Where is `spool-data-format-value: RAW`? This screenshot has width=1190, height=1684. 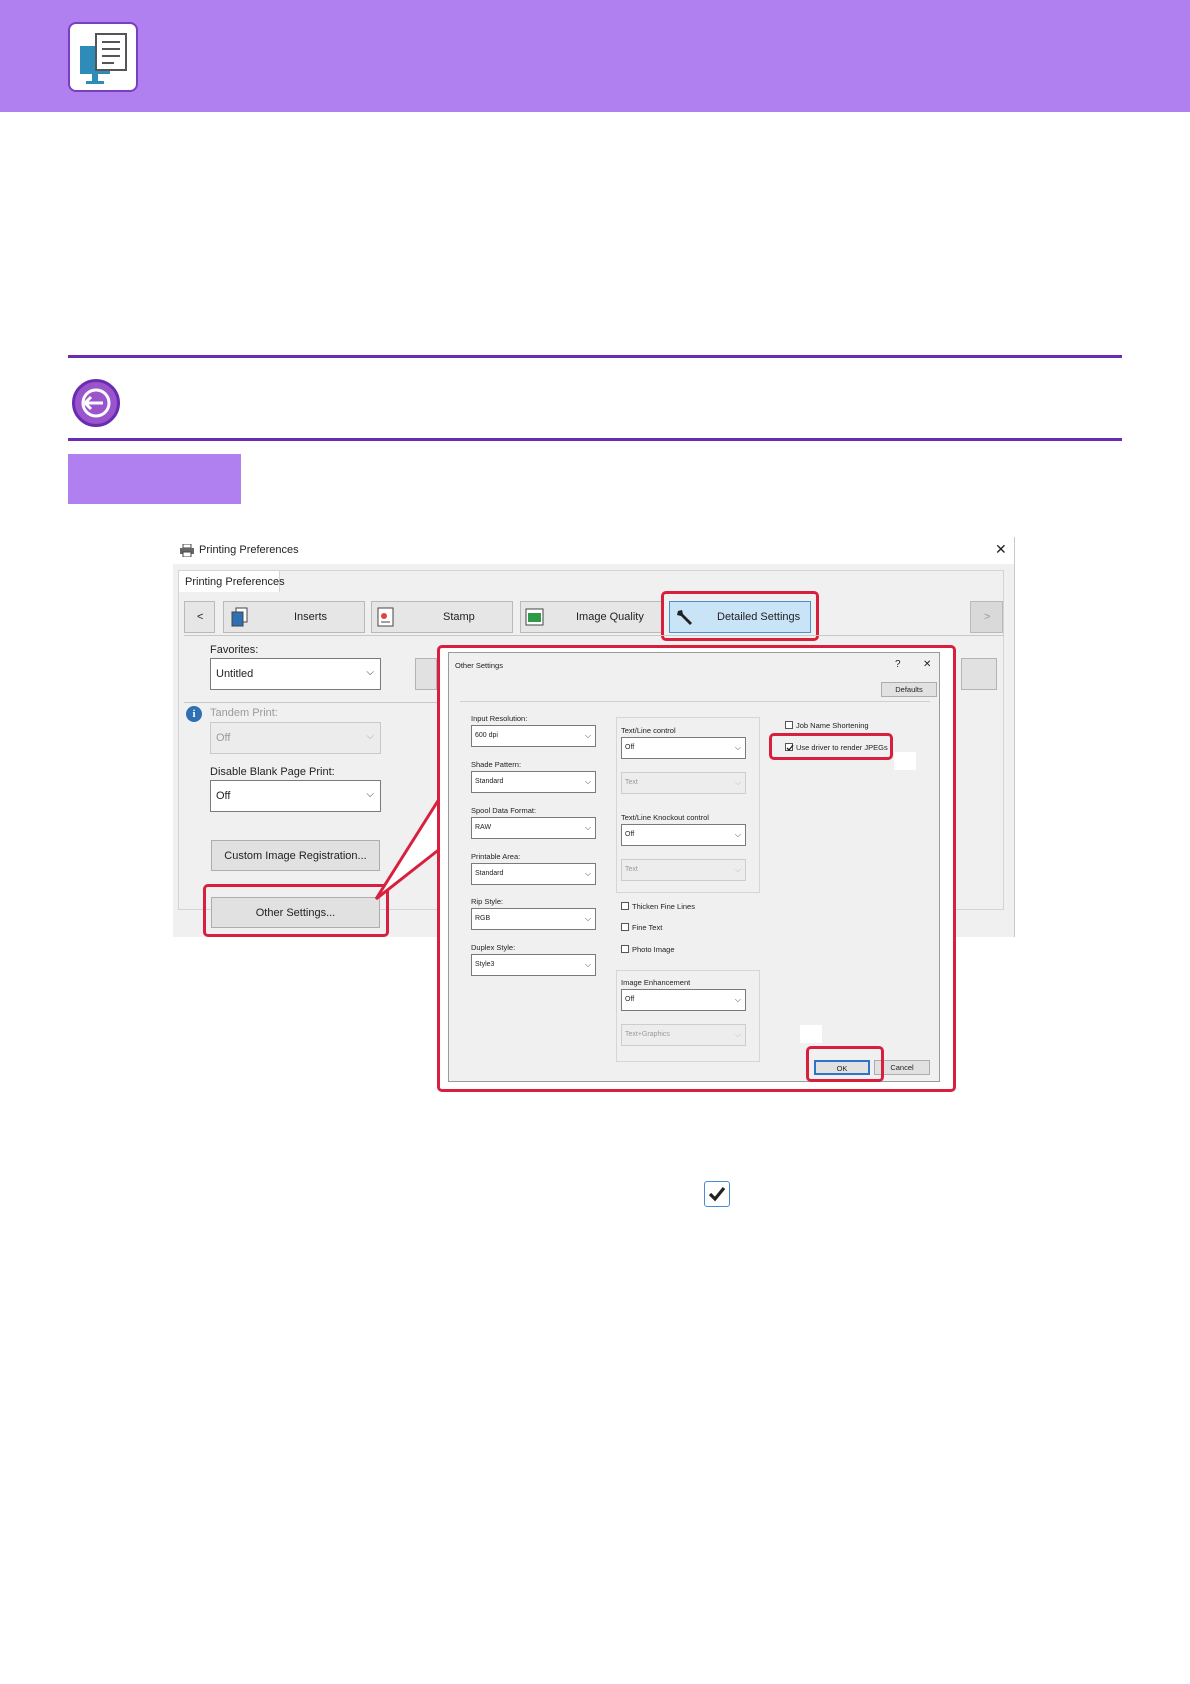
spool-data-format-value: RAW is located at coordinates (483, 827).